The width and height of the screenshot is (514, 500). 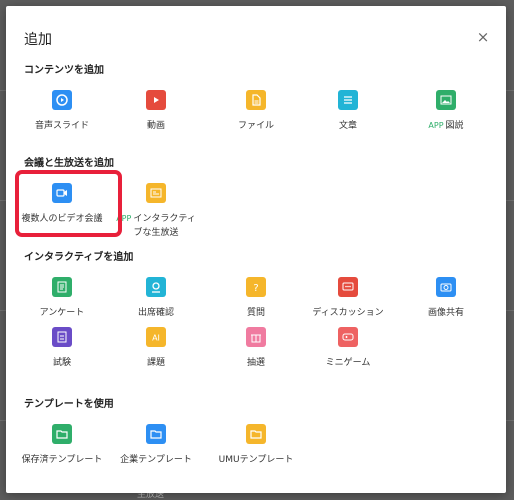 I want to click on item-label: 画像共有, so click(x=446, y=313).